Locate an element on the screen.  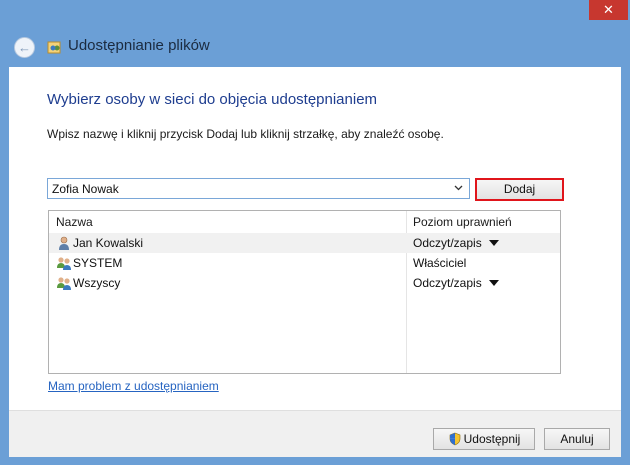
share-button: Udostępnij is located at coordinates (484, 439).